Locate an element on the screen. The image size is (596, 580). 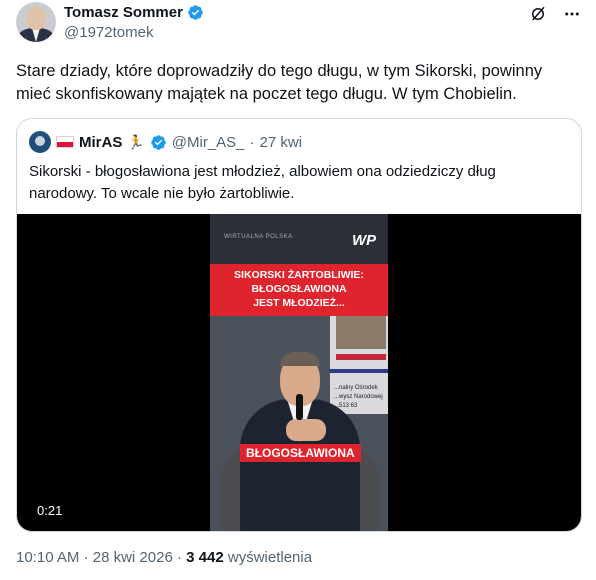
quoted-author-handle: @Mir_AS_ is located at coordinates (208, 142).